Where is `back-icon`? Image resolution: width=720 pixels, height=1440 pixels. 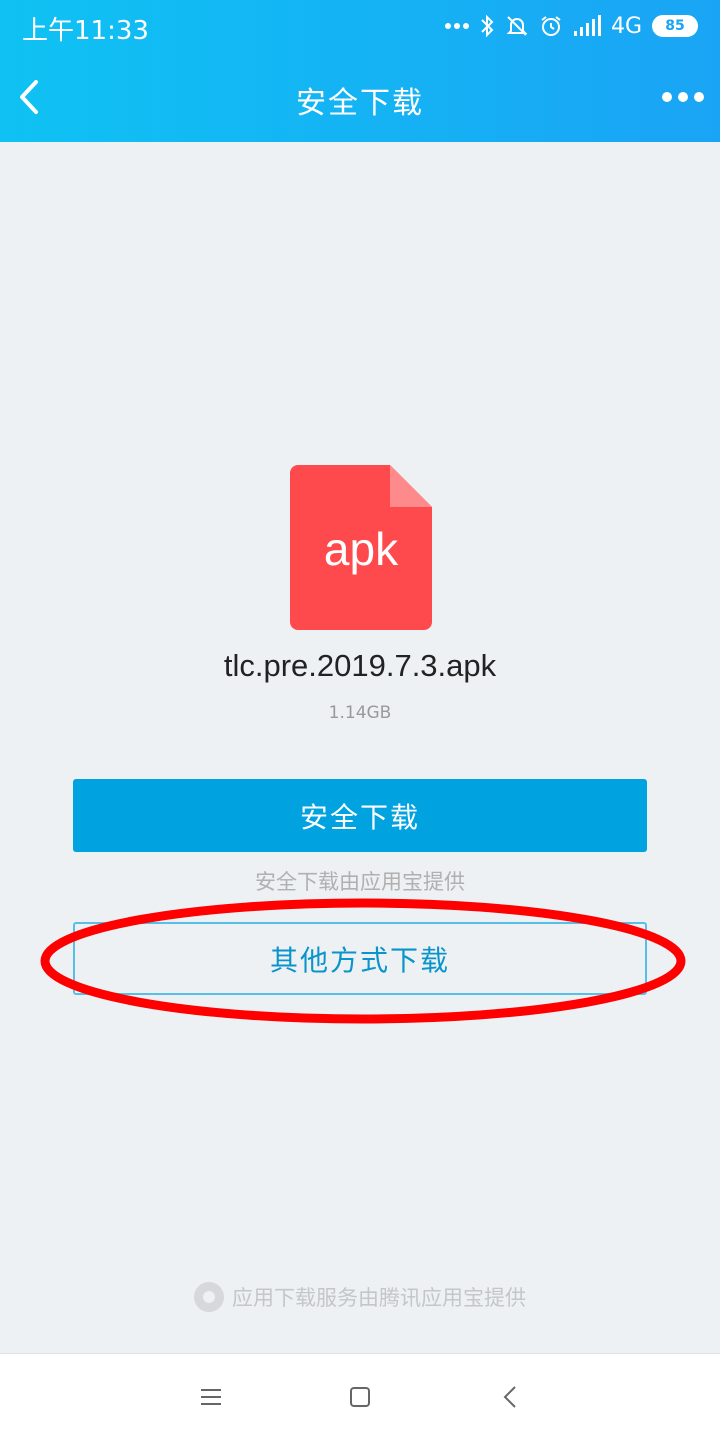
back-icon is located at coordinates (511, 1397).